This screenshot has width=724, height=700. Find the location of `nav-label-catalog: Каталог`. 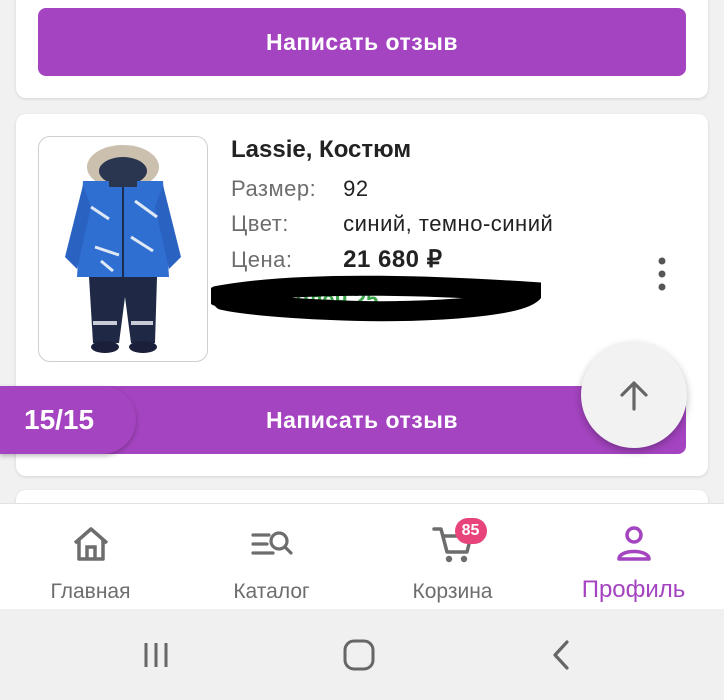

nav-label-catalog: Каталог is located at coordinates (271, 591).